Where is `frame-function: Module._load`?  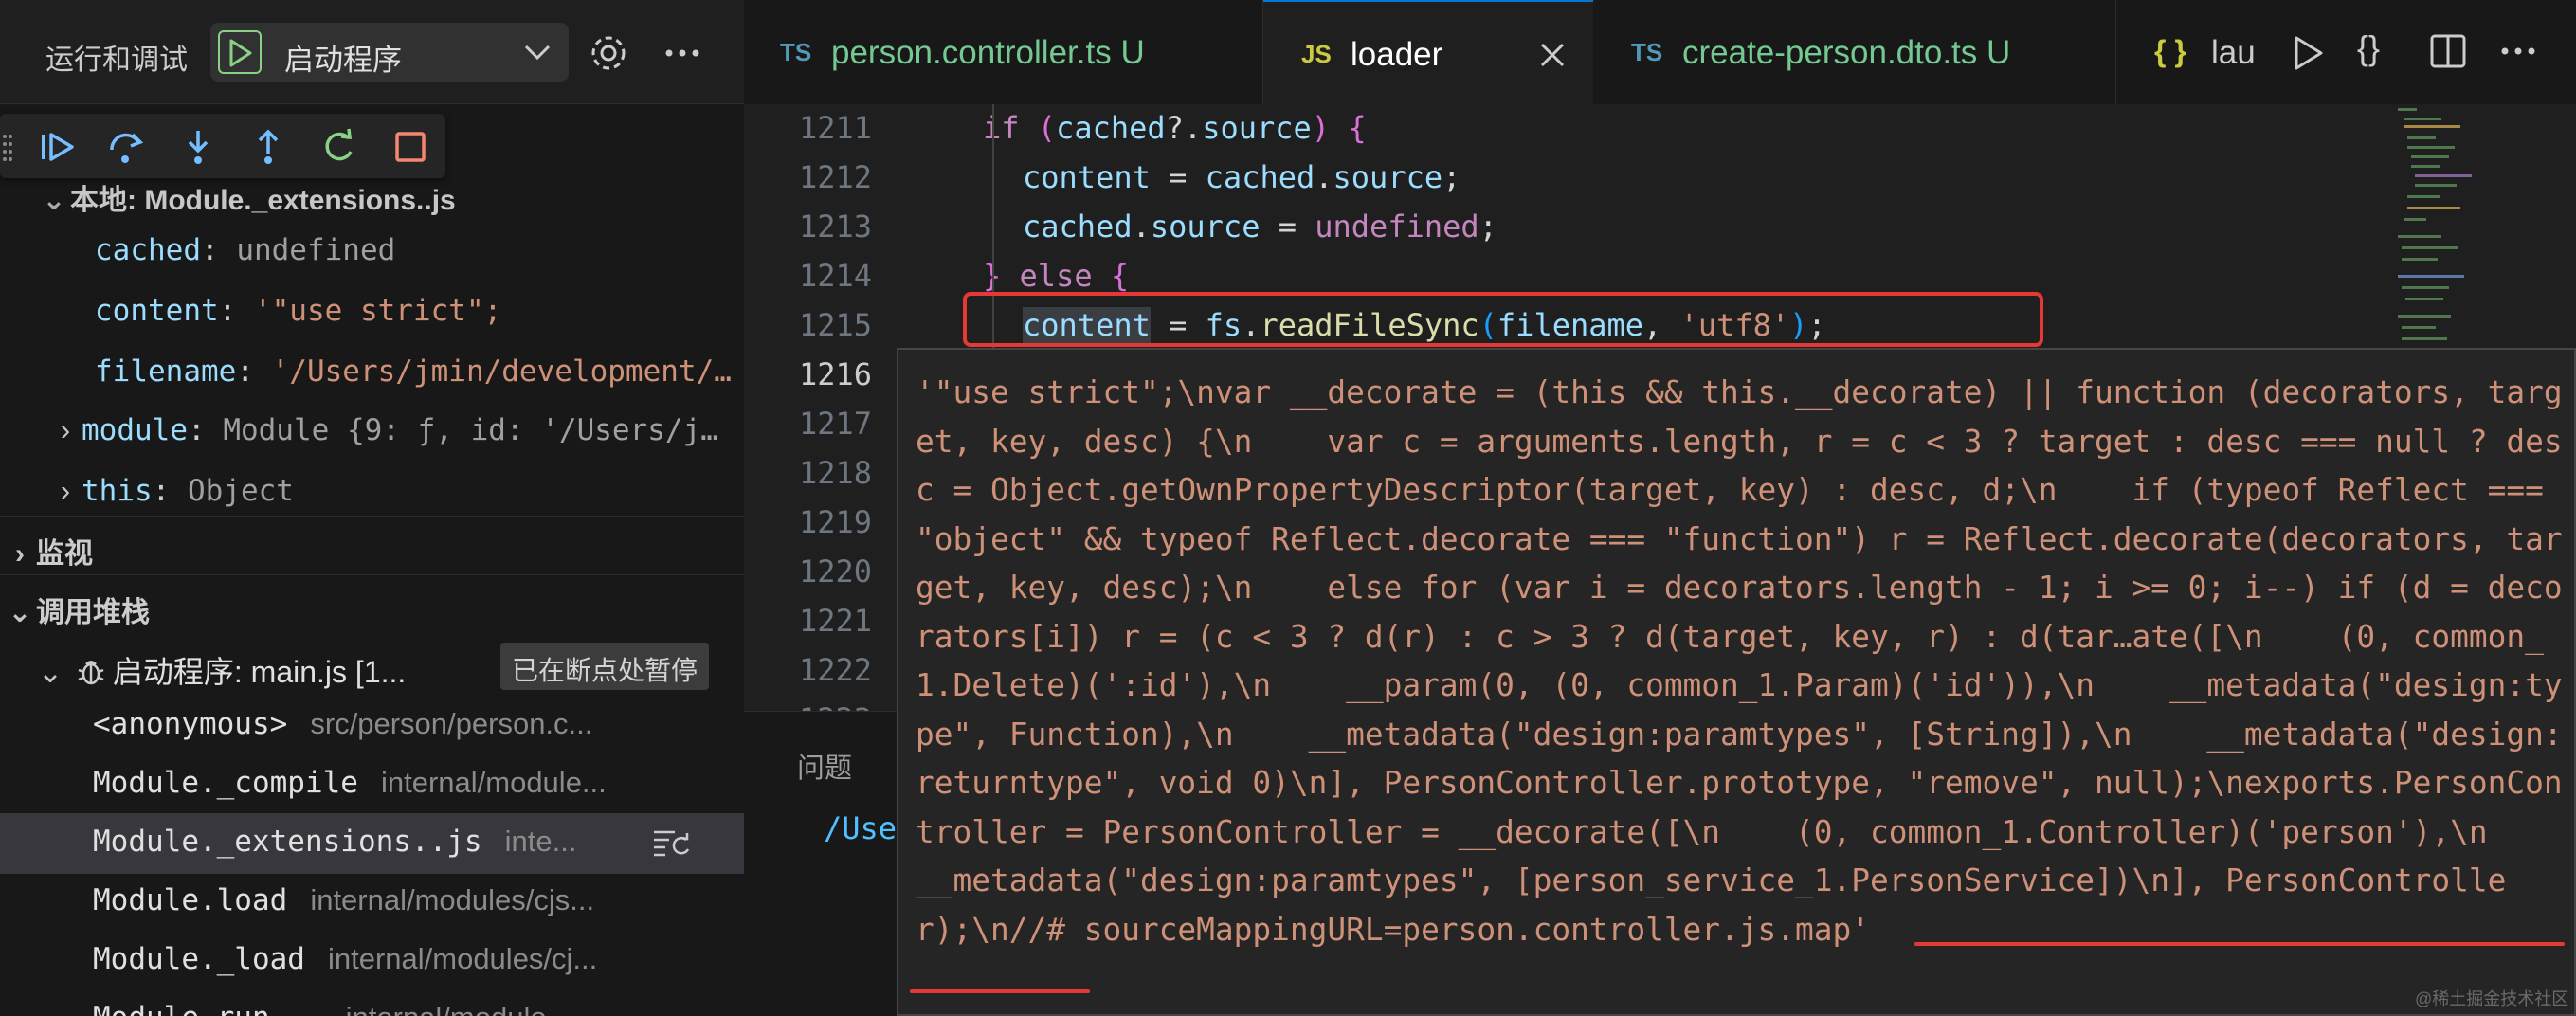
frame-function: Module._load is located at coordinates (199, 959).